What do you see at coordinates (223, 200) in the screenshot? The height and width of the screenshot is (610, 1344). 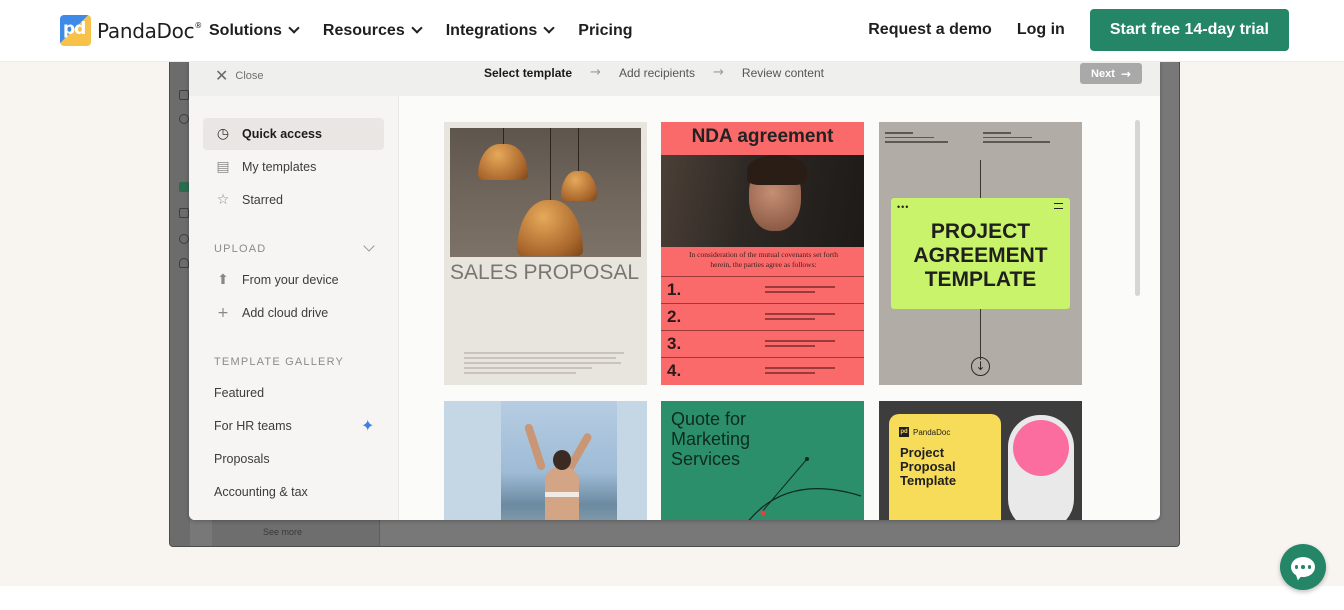 I see `star-icon: ☆` at bounding box center [223, 200].